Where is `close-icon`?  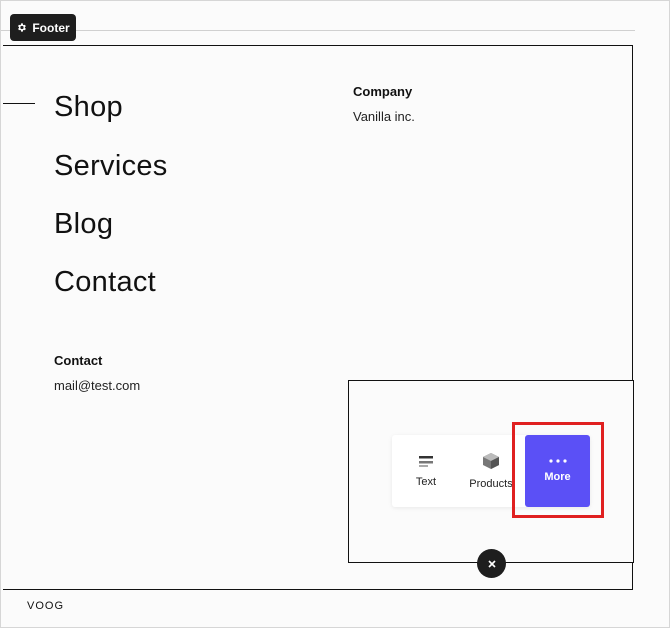
close-icon is located at coordinates (491, 563).